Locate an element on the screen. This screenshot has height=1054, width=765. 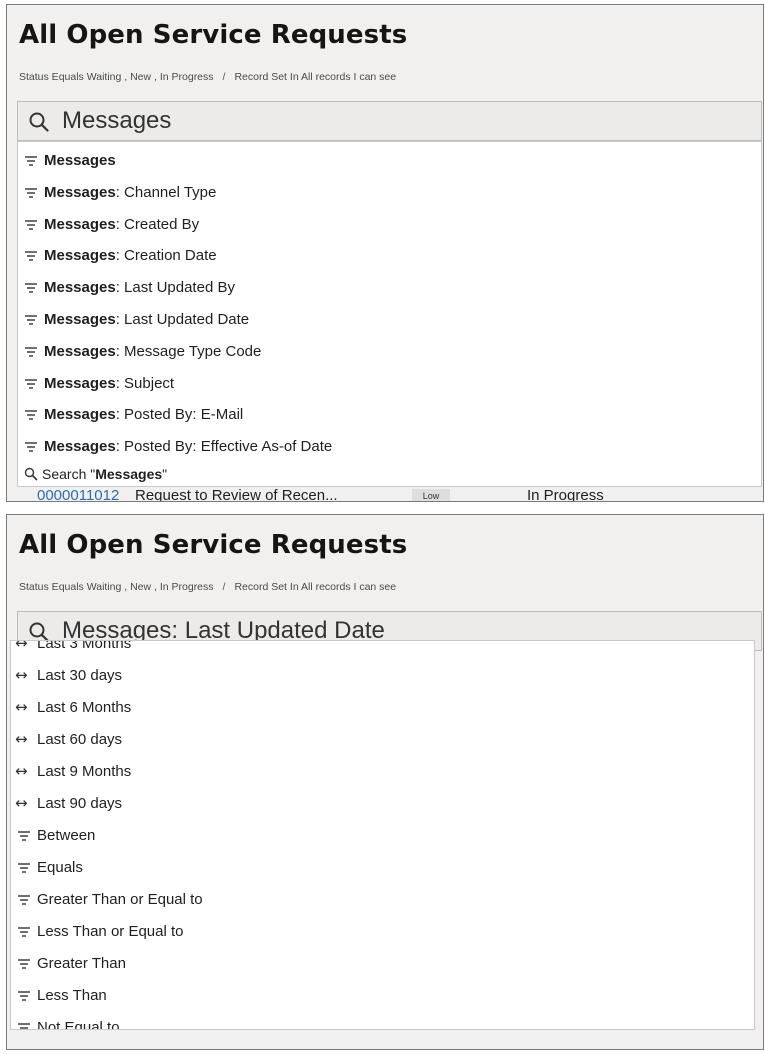
suggestion-label: Messages: Last Updated By is located at coordinates (139, 288).